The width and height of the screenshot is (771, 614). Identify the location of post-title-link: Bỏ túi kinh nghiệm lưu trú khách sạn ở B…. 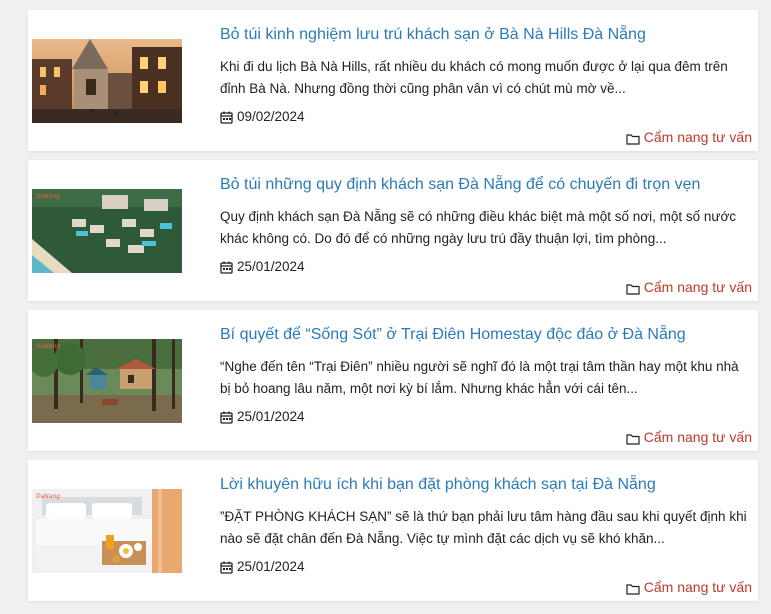
(485, 35).